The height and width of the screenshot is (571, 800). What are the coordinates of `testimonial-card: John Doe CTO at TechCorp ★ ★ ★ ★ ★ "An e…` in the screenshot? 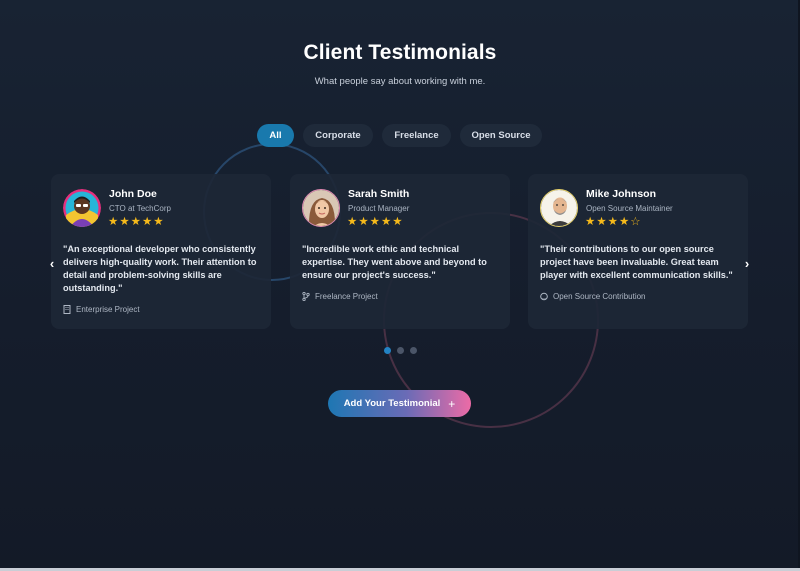 It's located at (161, 251).